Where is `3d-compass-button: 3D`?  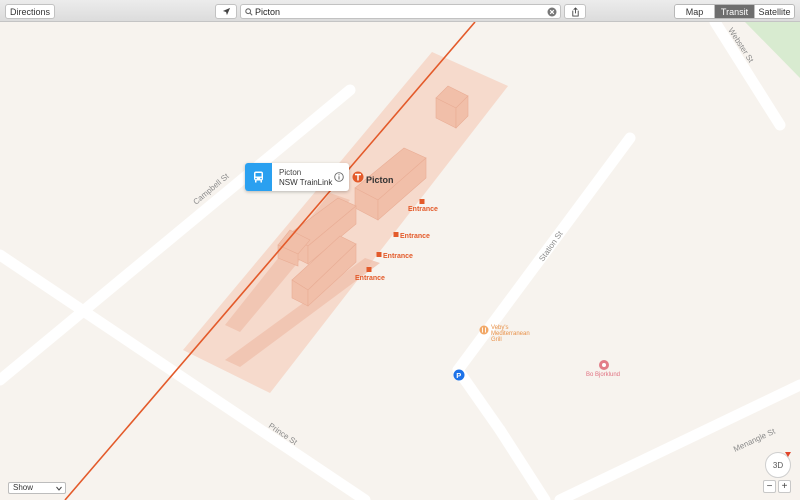
3d-compass-button: 3D is located at coordinates (778, 465).